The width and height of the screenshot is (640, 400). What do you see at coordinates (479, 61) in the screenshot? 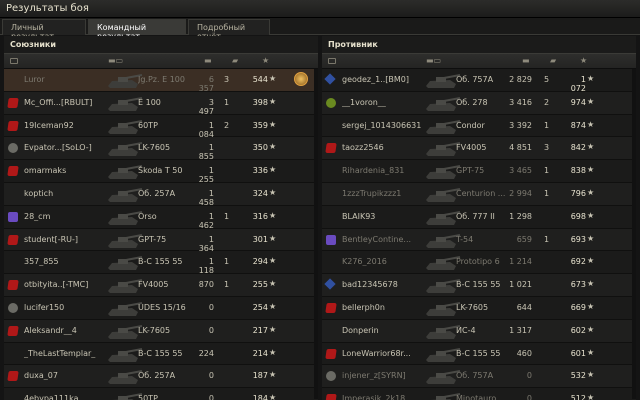
I see `enemies-column-header: ▬▭ ▬ ▰ ★` at bounding box center [479, 61].